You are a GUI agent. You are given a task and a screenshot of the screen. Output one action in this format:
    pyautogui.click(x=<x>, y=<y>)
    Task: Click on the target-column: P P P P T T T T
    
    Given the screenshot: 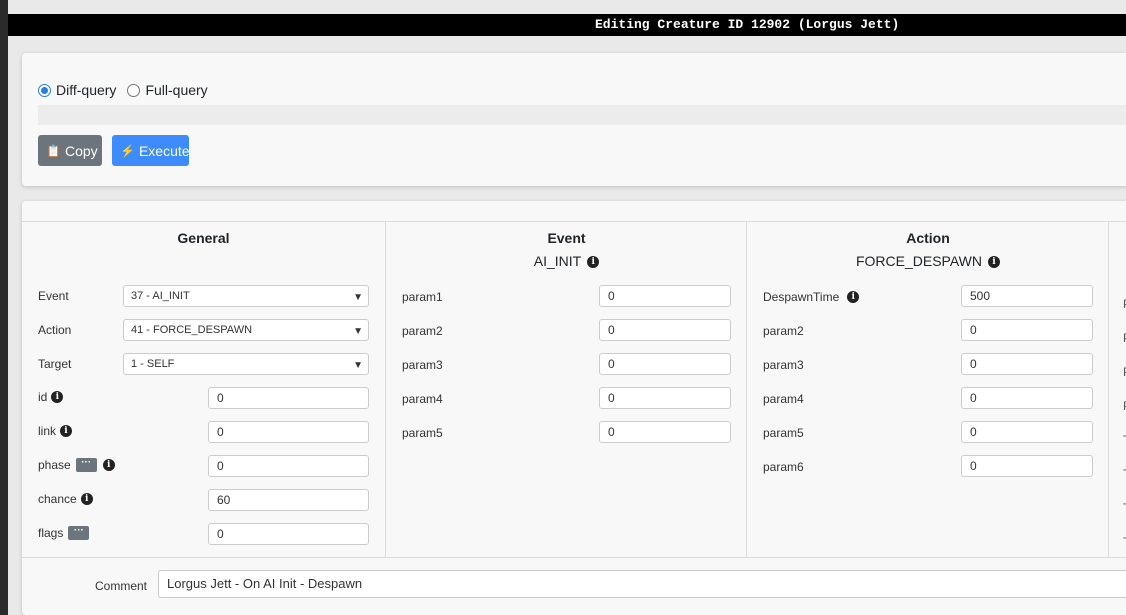 What is the action you would take?
    pyautogui.click(x=1117, y=389)
    